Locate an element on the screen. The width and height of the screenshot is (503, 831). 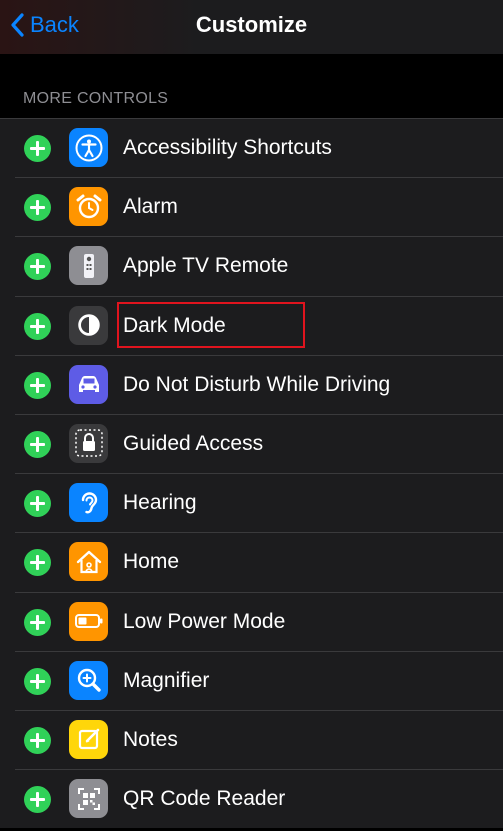
item-label: Magnifier is located at coordinates (166, 680).